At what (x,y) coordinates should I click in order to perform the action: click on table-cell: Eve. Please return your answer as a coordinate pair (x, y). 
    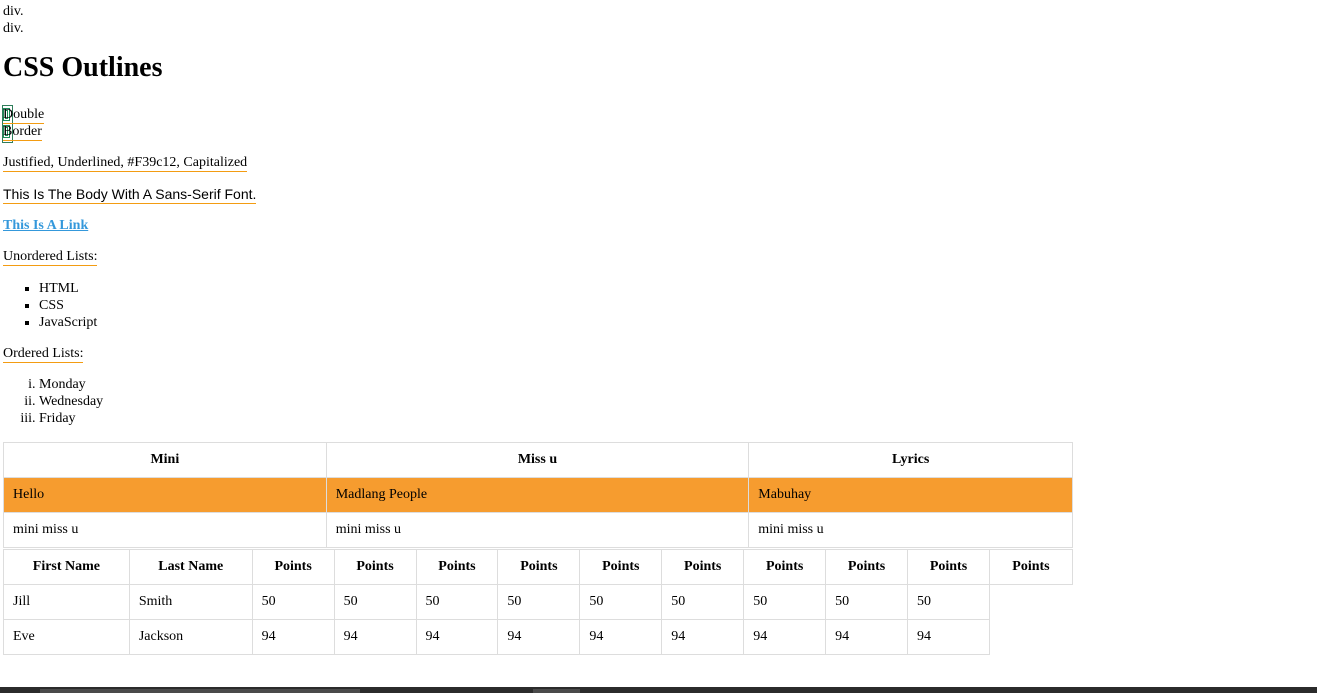
    Looking at the image, I should click on (66, 637).